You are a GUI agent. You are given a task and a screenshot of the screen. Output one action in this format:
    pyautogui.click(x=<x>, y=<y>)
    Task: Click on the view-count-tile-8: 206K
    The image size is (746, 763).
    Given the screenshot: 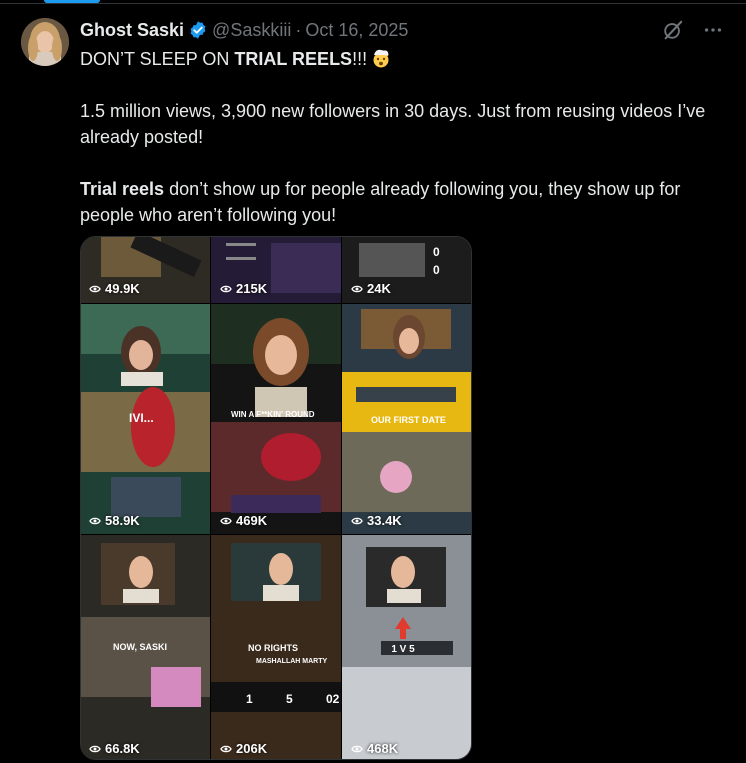 What is the action you would take?
    pyautogui.click(x=243, y=748)
    